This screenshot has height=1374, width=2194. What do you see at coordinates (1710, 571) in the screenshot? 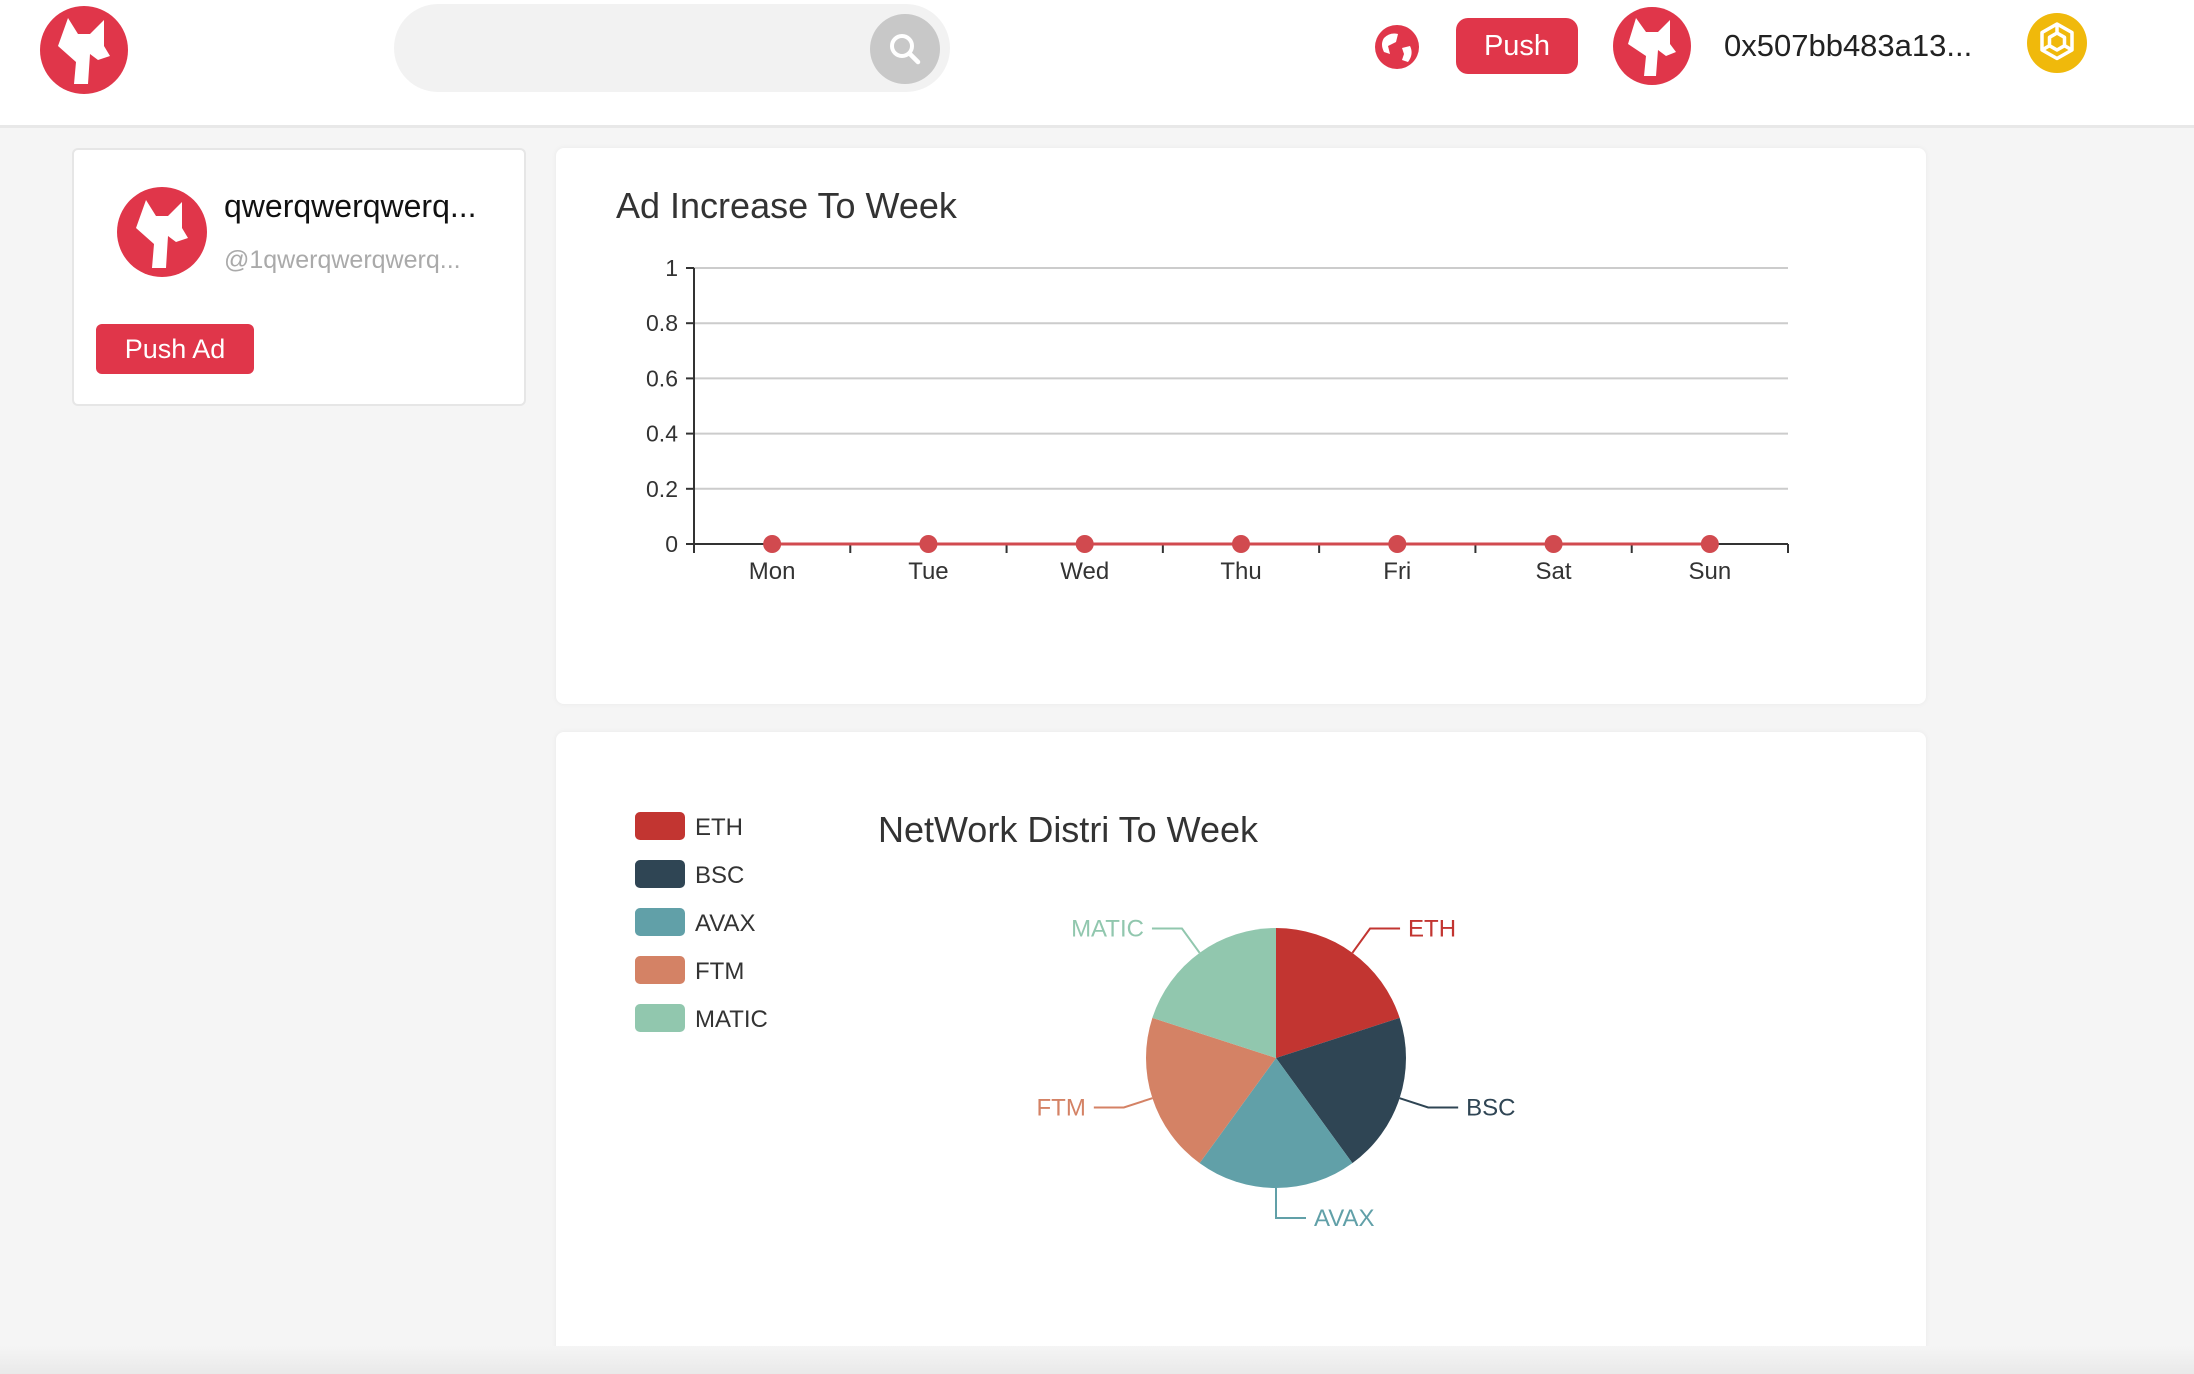
I see `x-tick-label: Sun` at bounding box center [1710, 571].